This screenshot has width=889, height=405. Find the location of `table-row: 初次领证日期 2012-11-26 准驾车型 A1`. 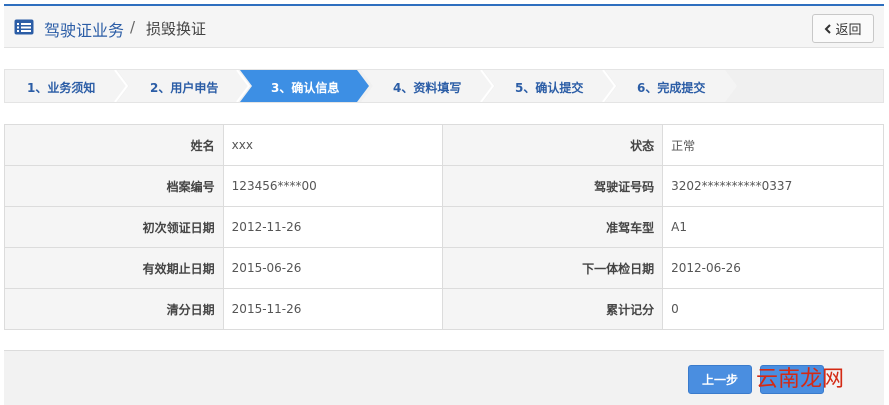

table-row: 初次领证日期 2012-11-26 准驾车型 A1 is located at coordinates (444, 227).